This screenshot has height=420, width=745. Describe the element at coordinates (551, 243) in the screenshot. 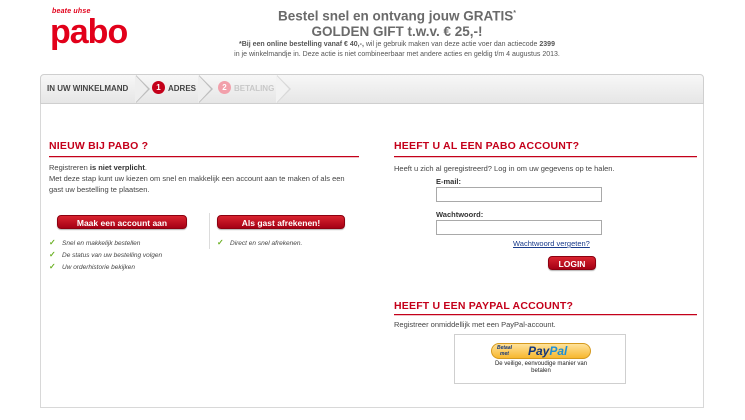

I see `forgot-password-link: Wachtwoord vergeten?` at that location.